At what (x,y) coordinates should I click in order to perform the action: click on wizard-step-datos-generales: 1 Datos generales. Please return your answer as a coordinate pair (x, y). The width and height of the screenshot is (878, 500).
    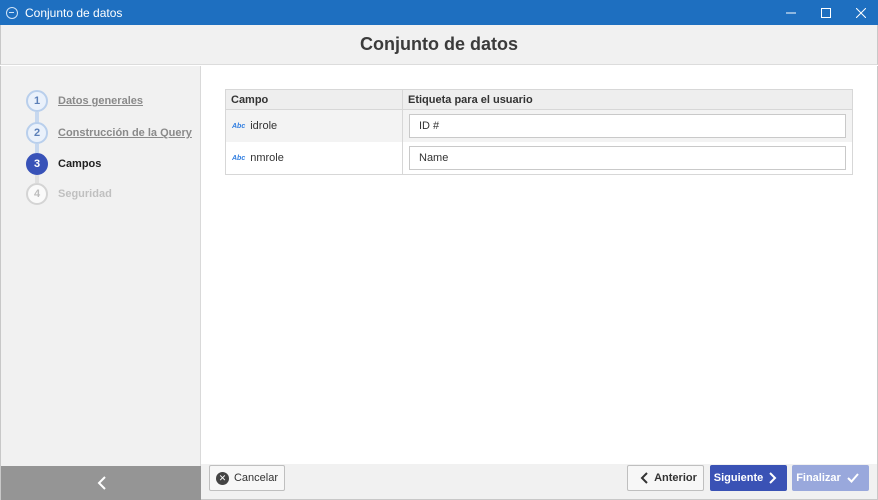
    Looking at the image, I should click on (84, 101).